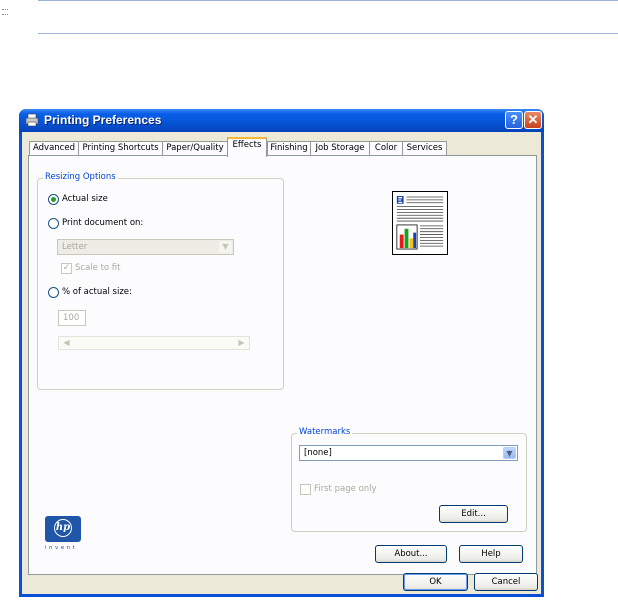 The image size is (618, 601). Describe the element at coordinates (345, 489) in the screenshot. I see `first-page-only-label: First page only` at that location.